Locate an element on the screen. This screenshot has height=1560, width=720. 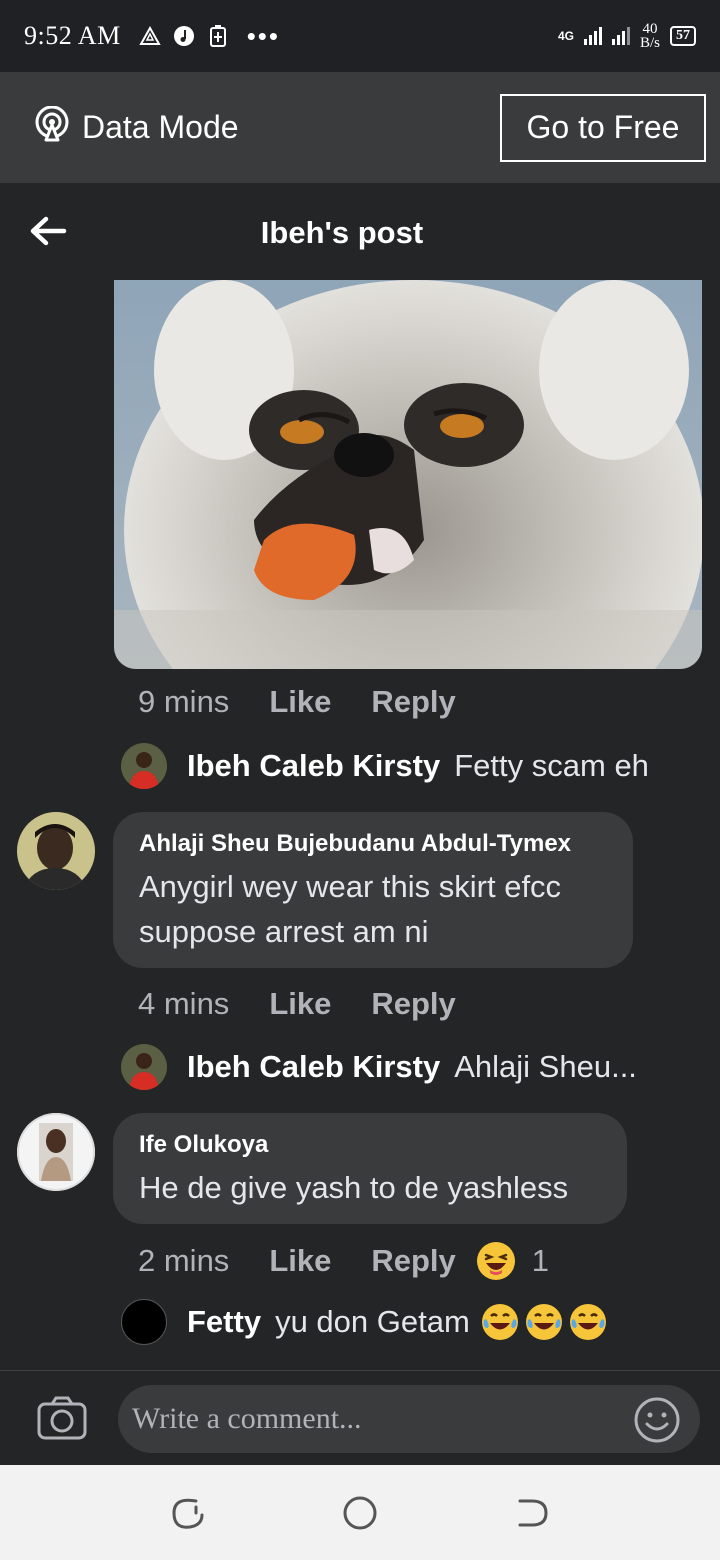
broadcast-icon is located at coordinates (52, 127).